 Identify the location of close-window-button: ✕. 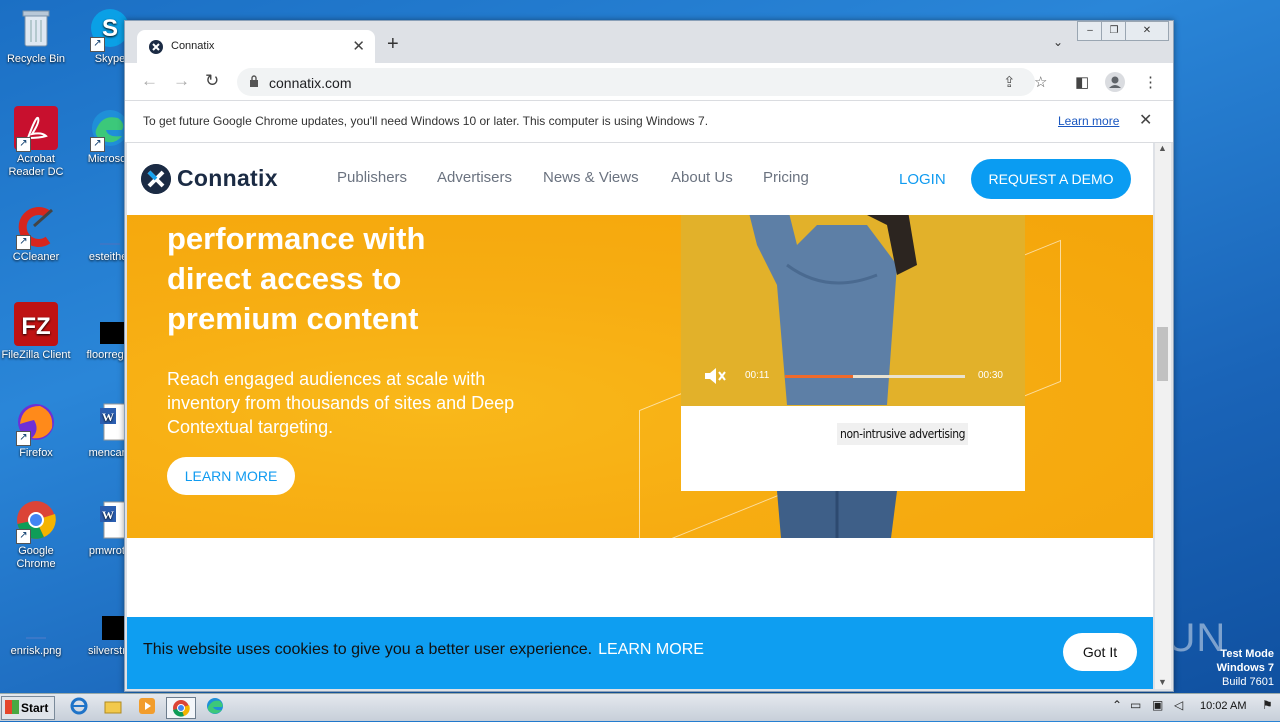
(1147, 31).